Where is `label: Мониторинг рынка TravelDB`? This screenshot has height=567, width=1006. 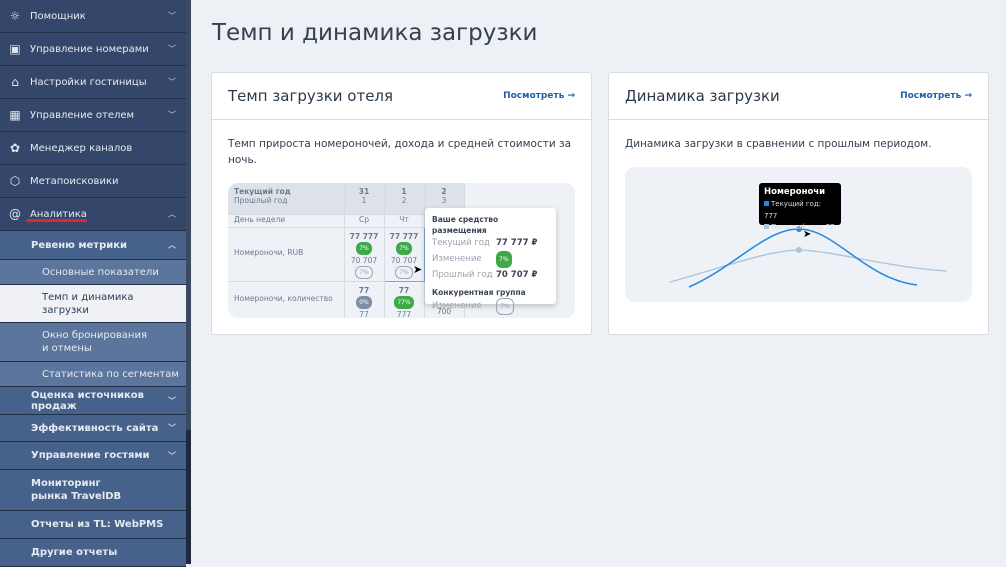 label: Мониторинг рынка TravelDB is located at coordinates (76, 490).